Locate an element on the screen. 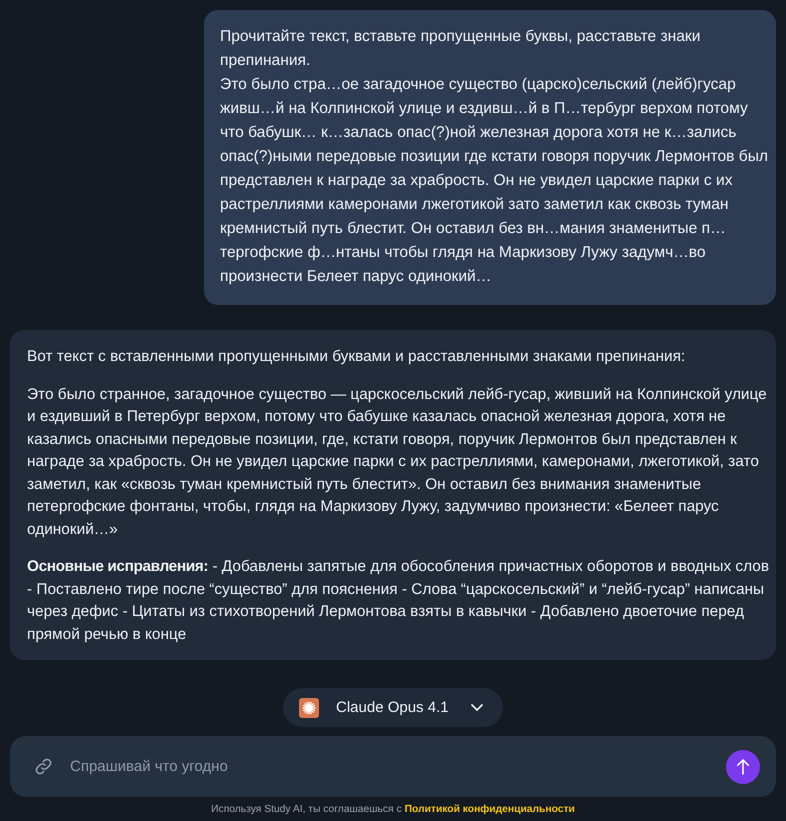 Image resolution: width=786 pixels, height=821 pixels. message-text: Прочитайте текст, вставьте пропущенные буквы, расставьте знаки препинания. is located at coordinates (461, 49).